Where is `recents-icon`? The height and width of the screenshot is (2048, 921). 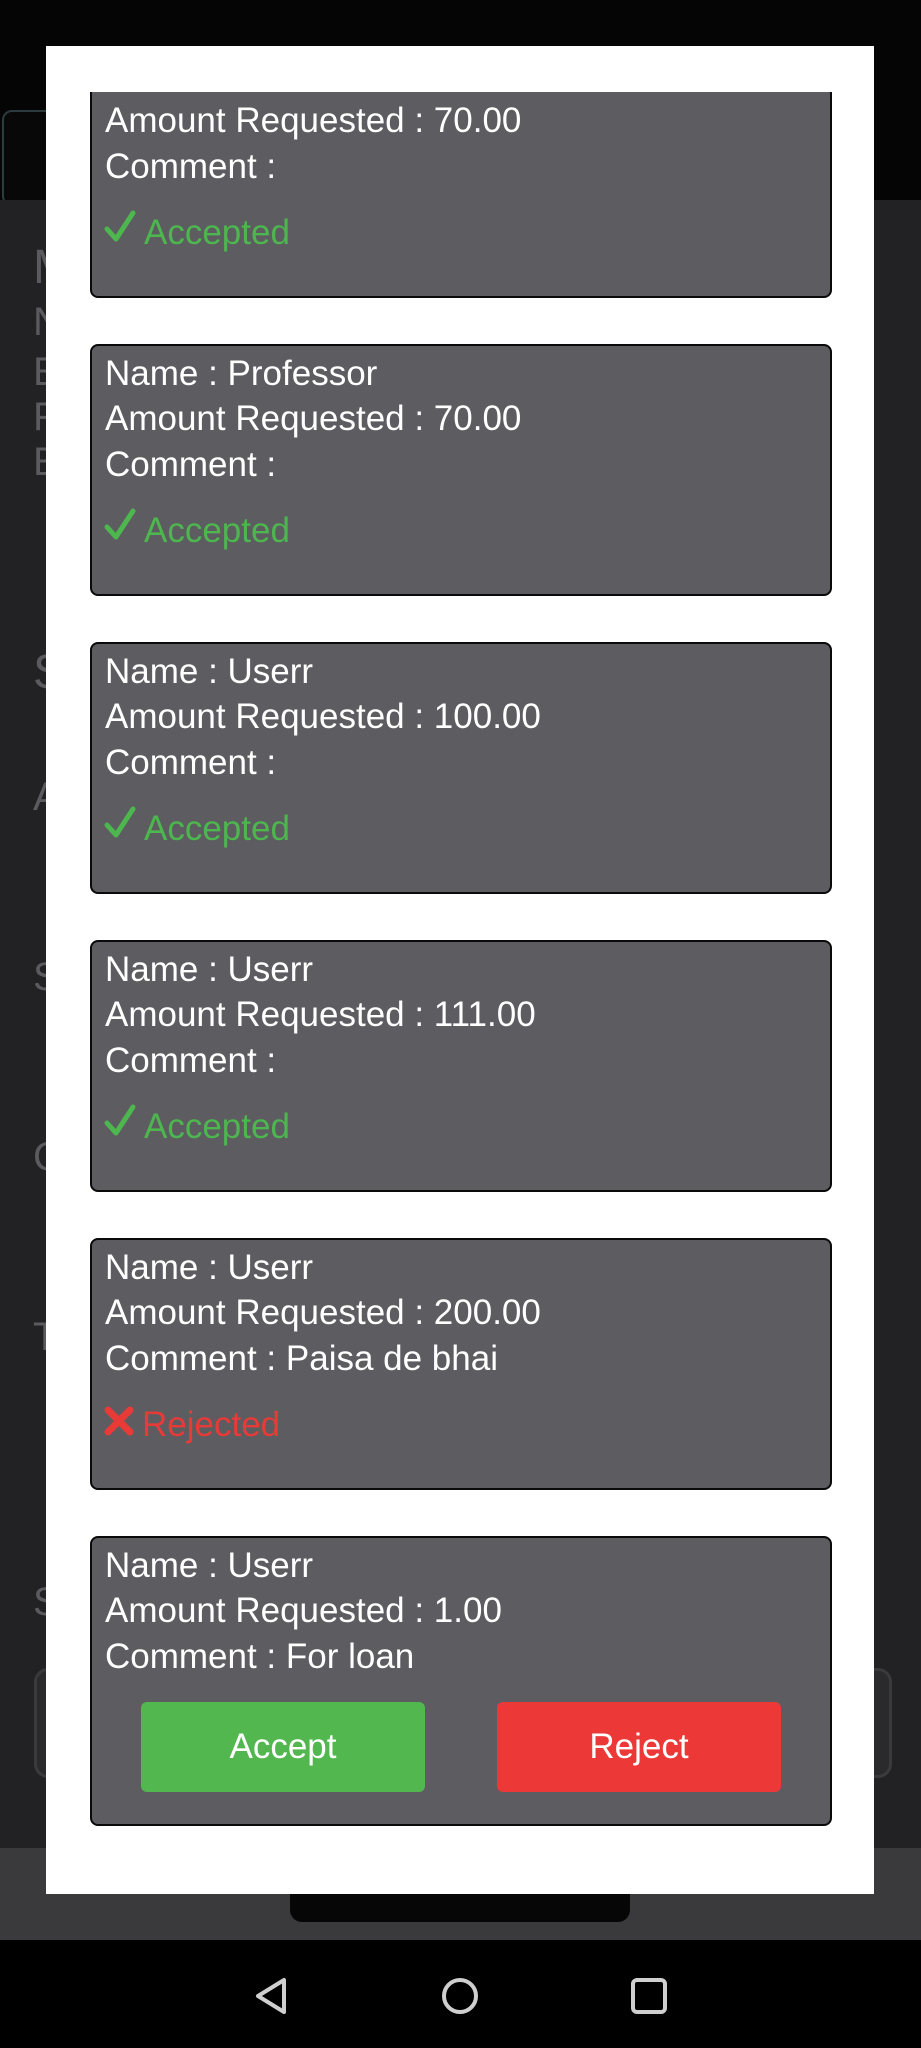
recents-icon is located at coordinates (649, 1996).